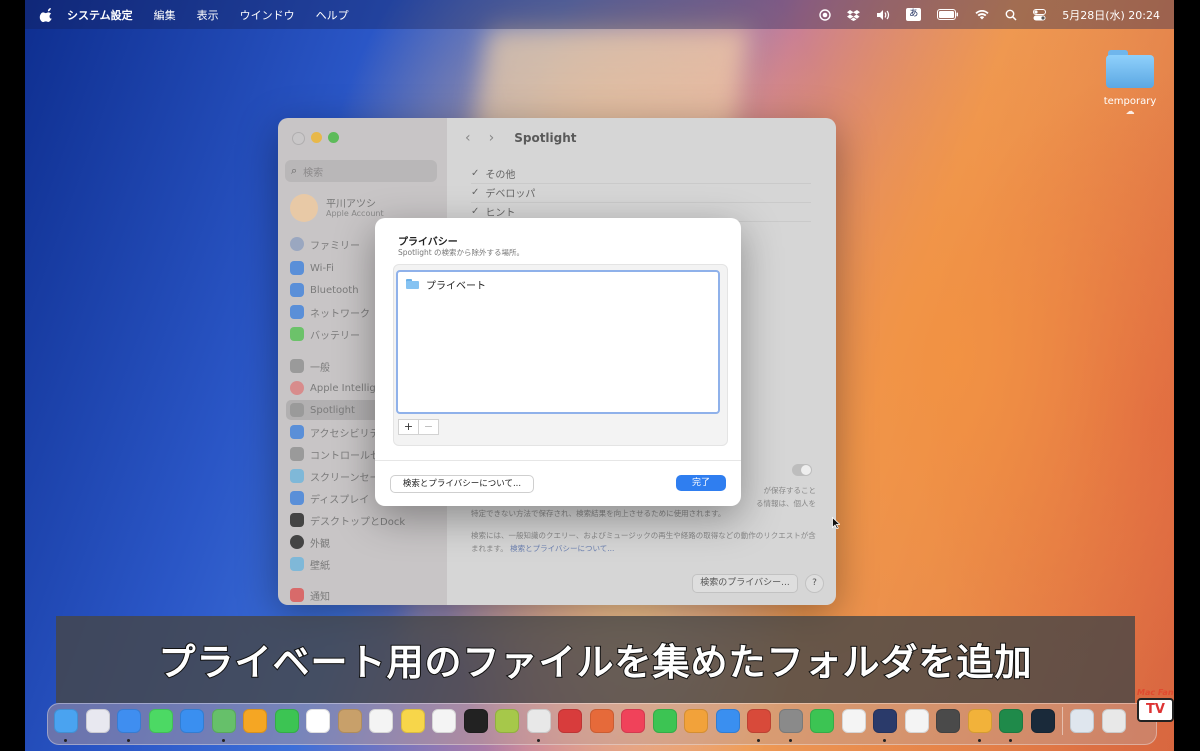 Image resolution: width=1200 pixels, height=751 pixels. What do you see at coordinates (267, 15) in the screenshot?
I see `menu-window: ウインドウ` at bounding box center [267, 15].